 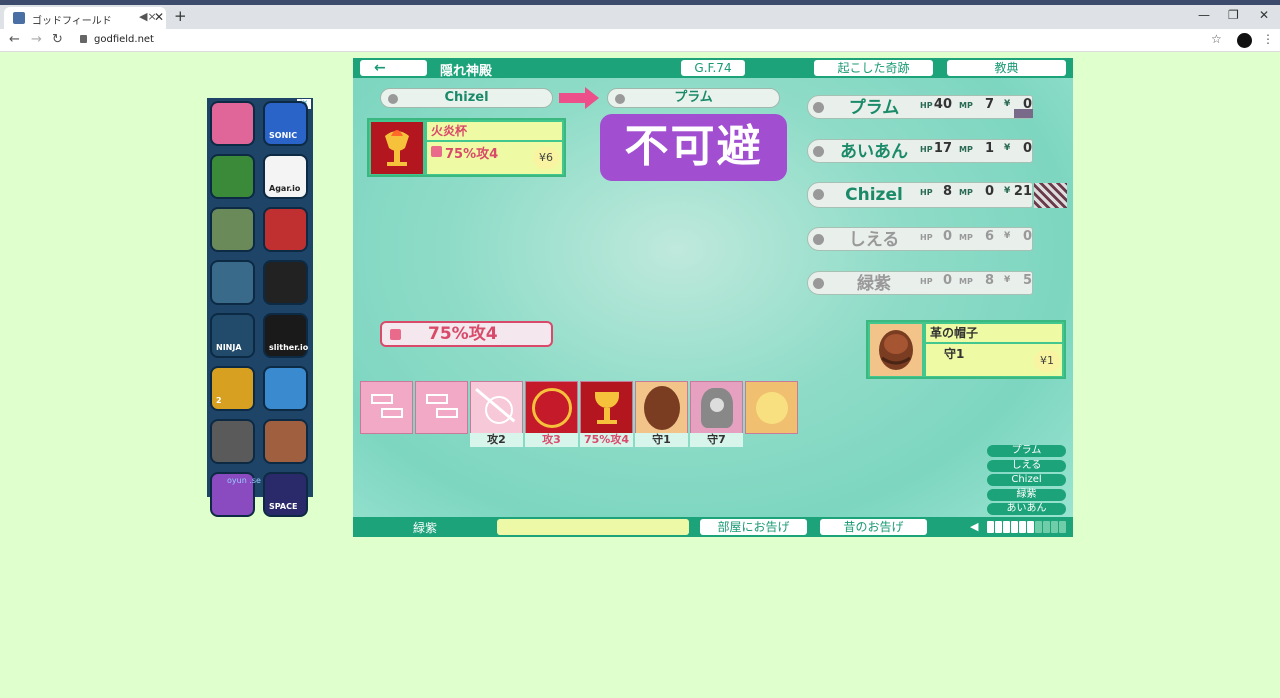 I want to click on player-list-item: しえる, so click(x=1026, y=465).